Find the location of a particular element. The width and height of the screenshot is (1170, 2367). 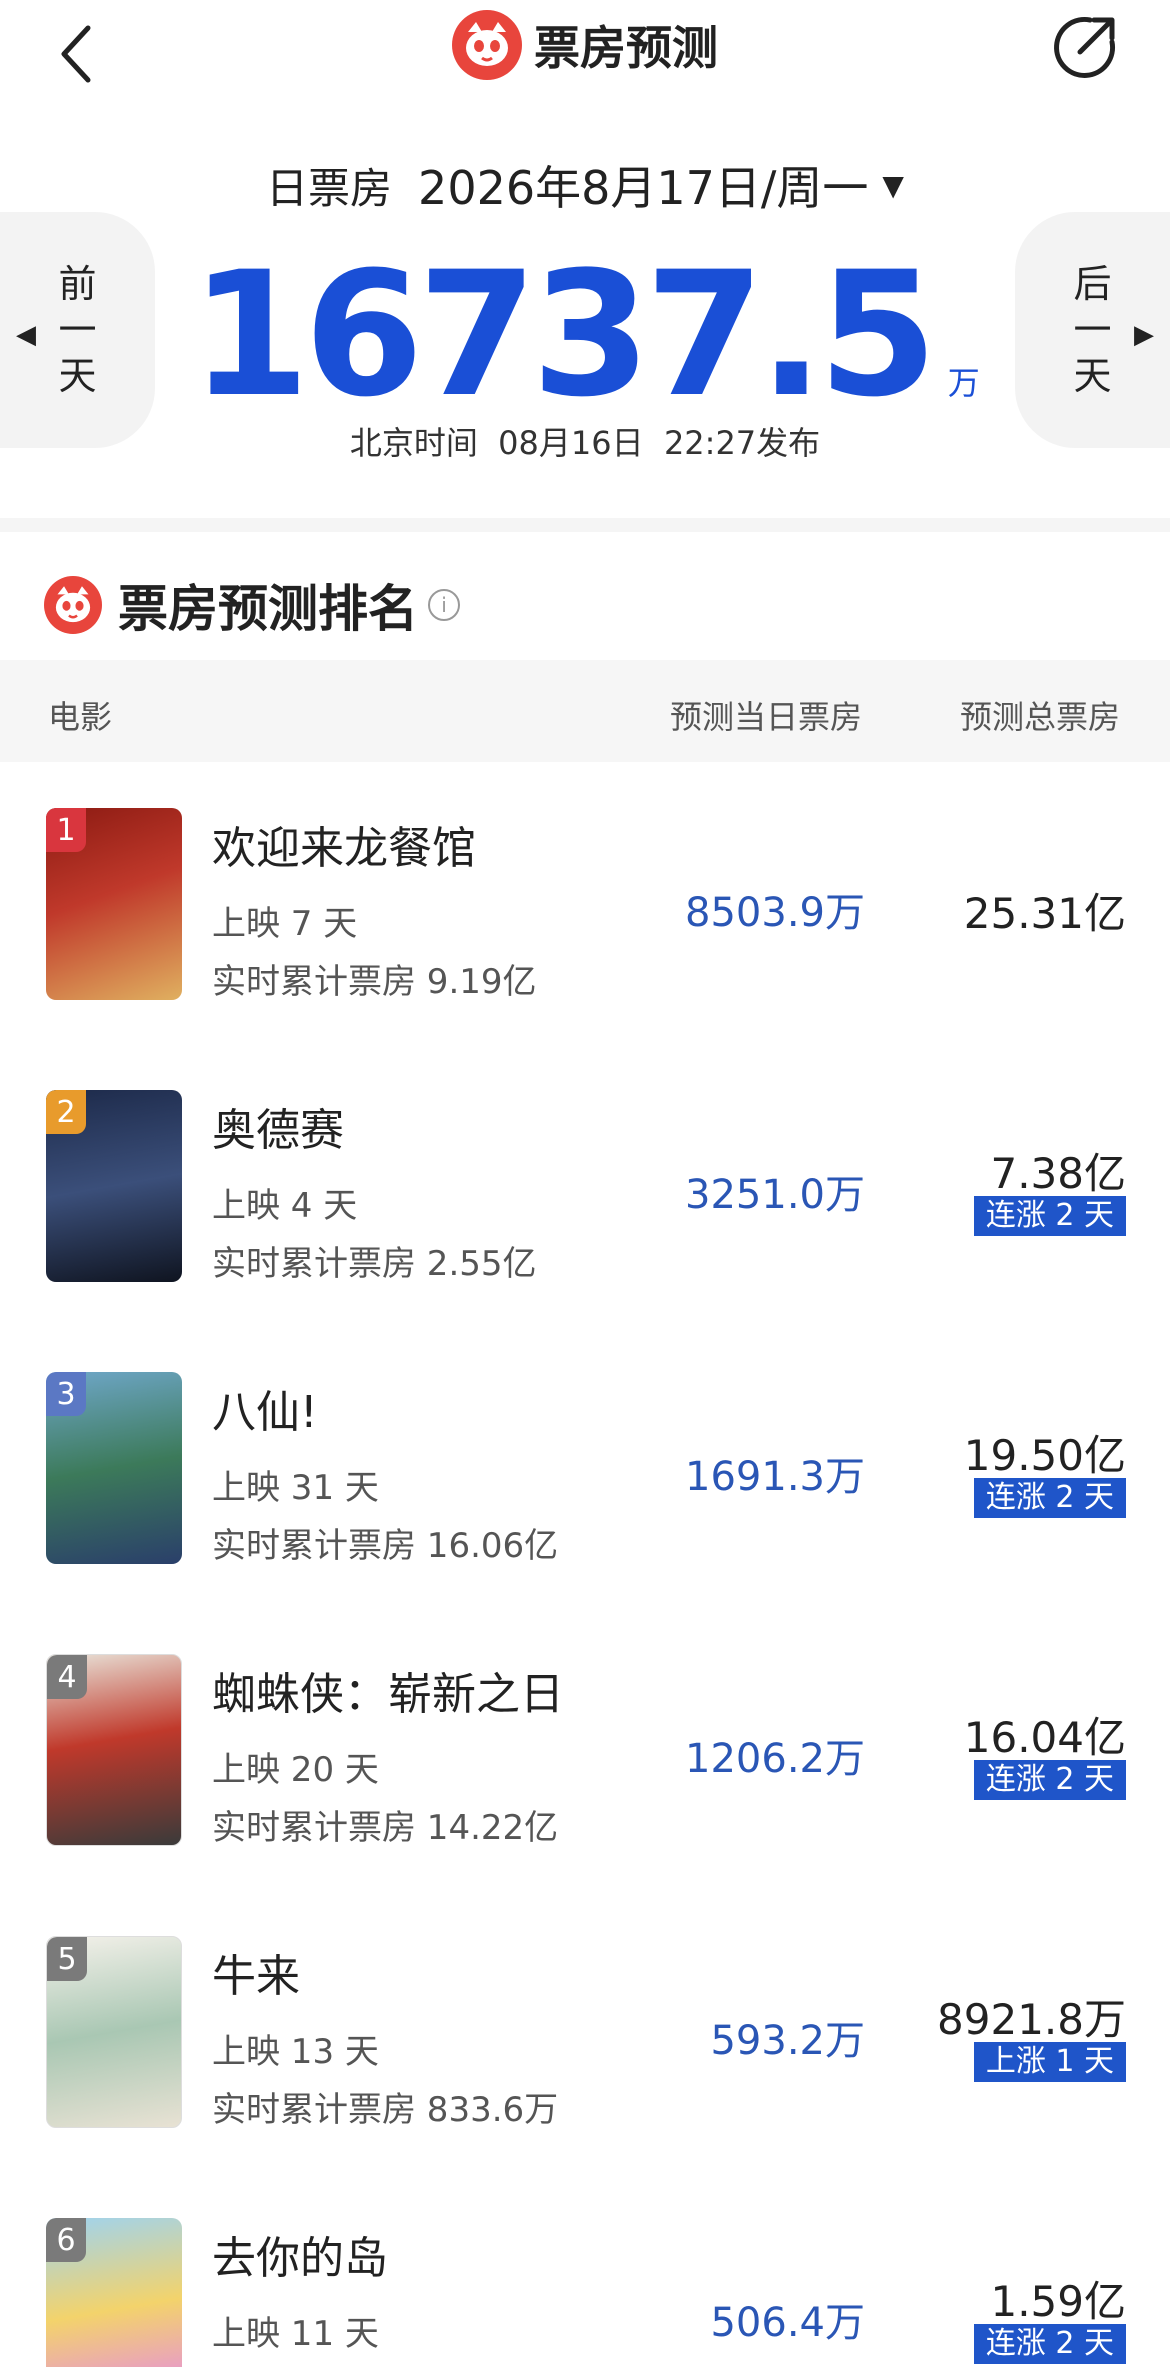

ranking-header: 票房预测排名 i is located at coordinates (252, 605).